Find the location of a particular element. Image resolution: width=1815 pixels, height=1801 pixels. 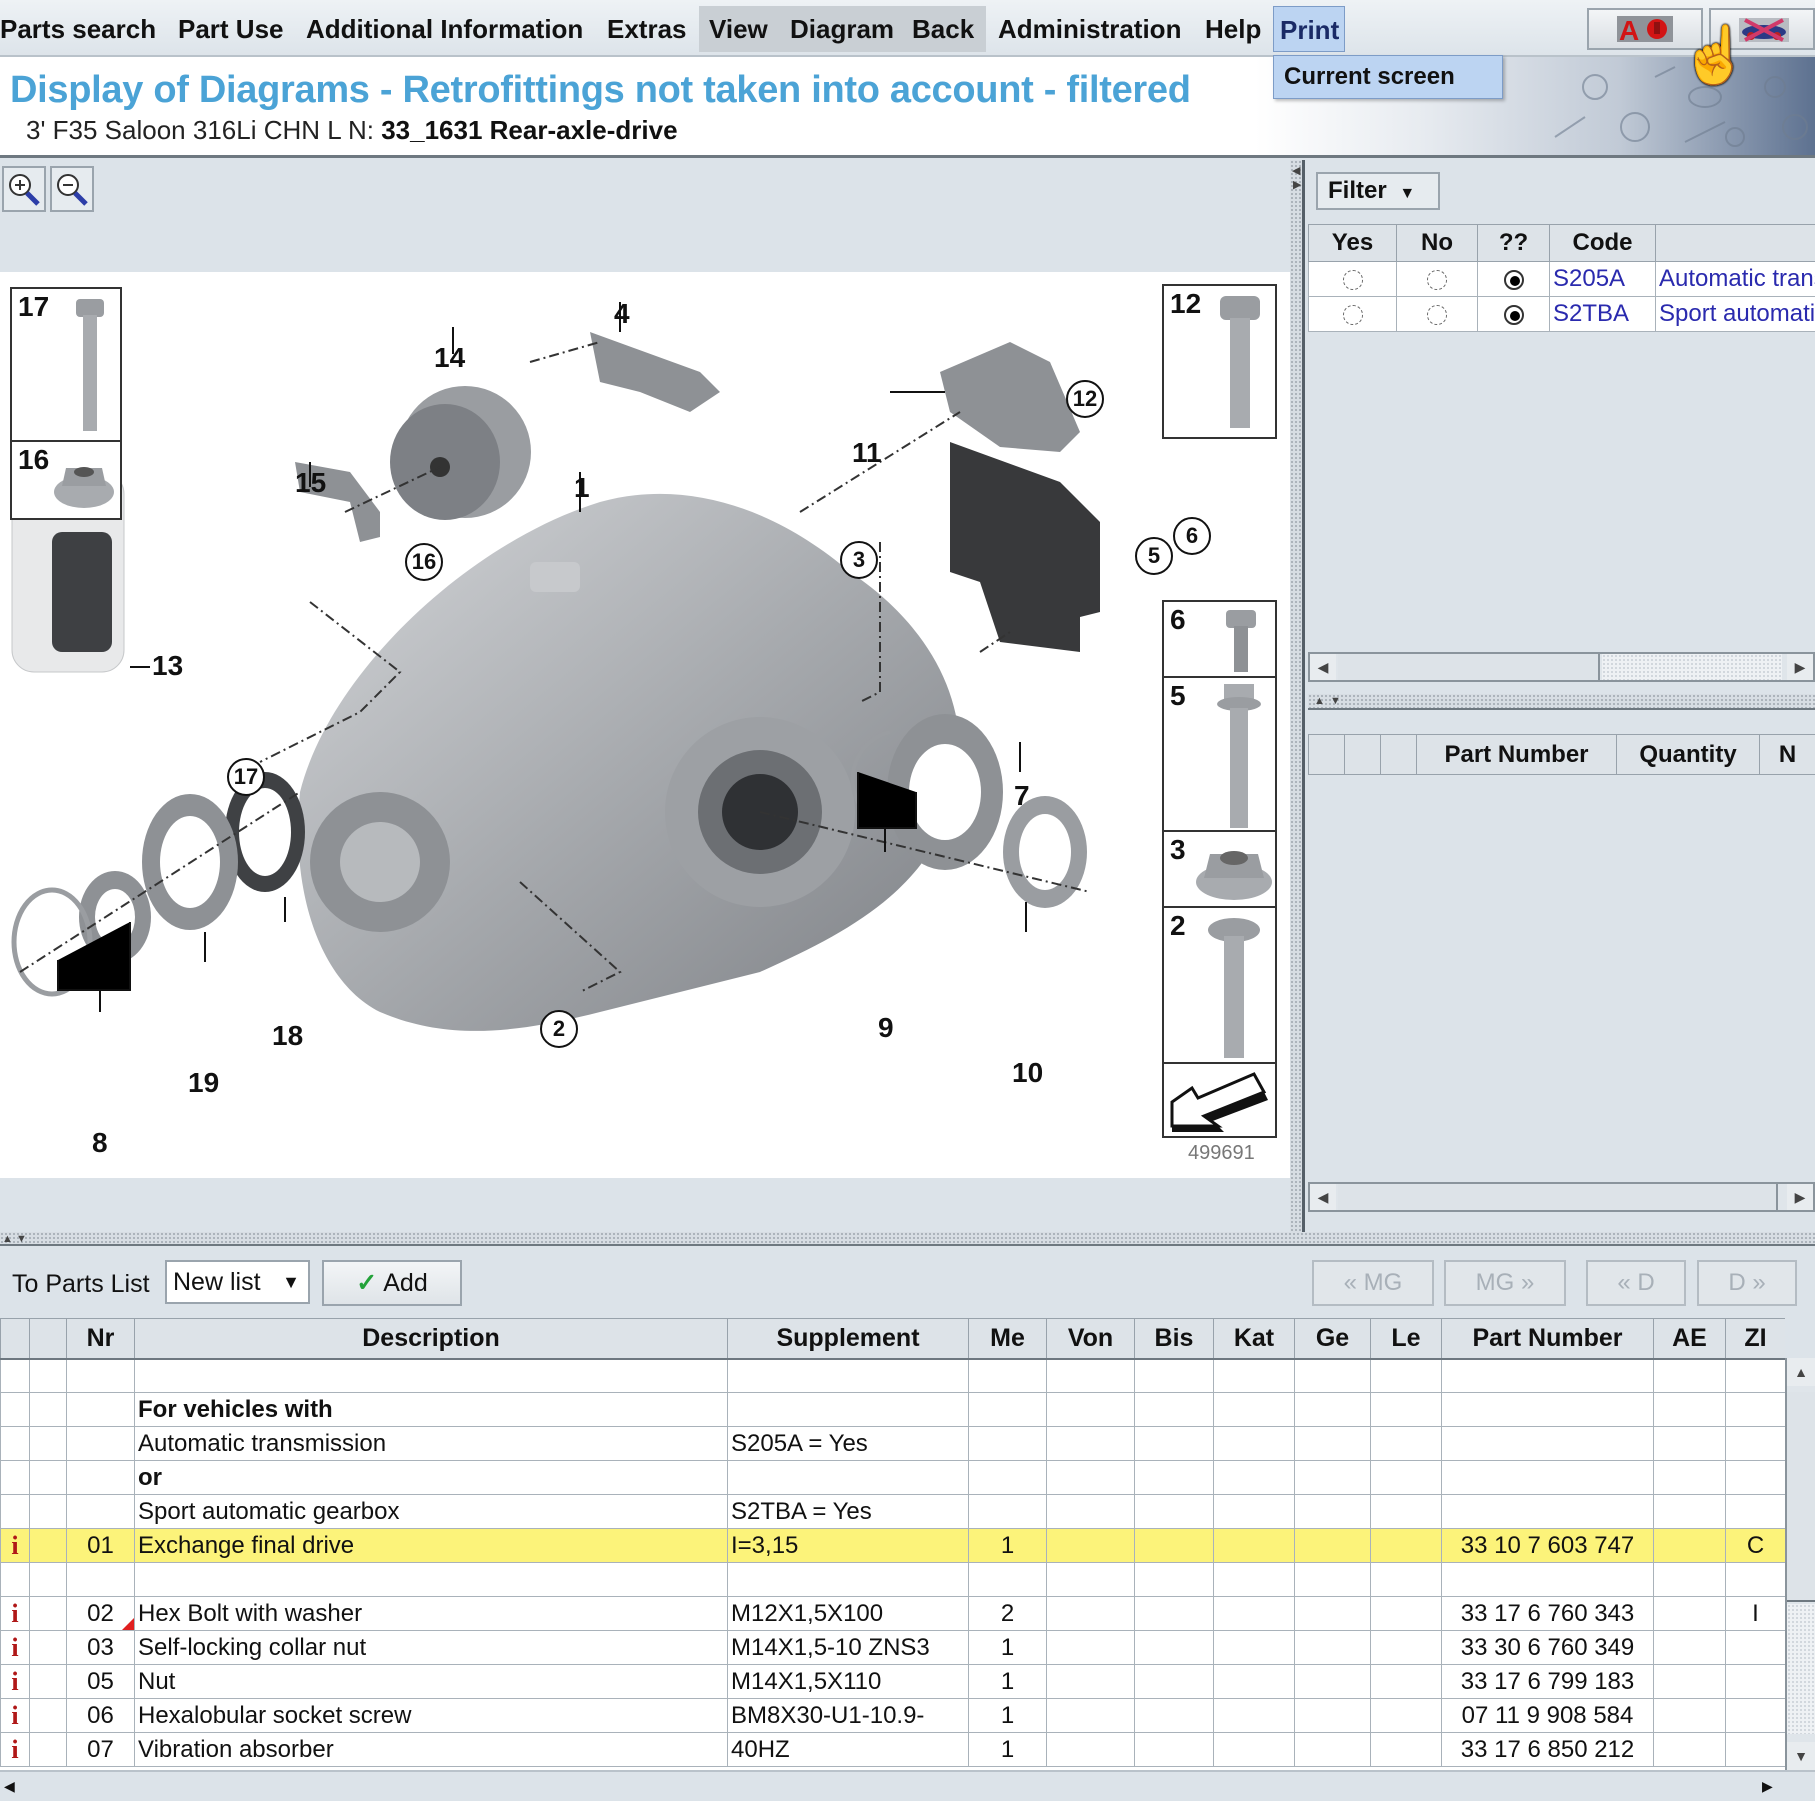

next-main-group-button: MG » is located at coordinates (1505, 1283).